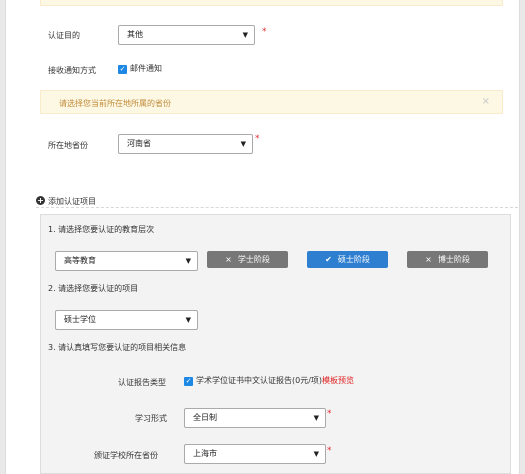 This screenshot has height=474, width=525. I want to click on report-type-label: 认证报告类型, so click(142, 382).